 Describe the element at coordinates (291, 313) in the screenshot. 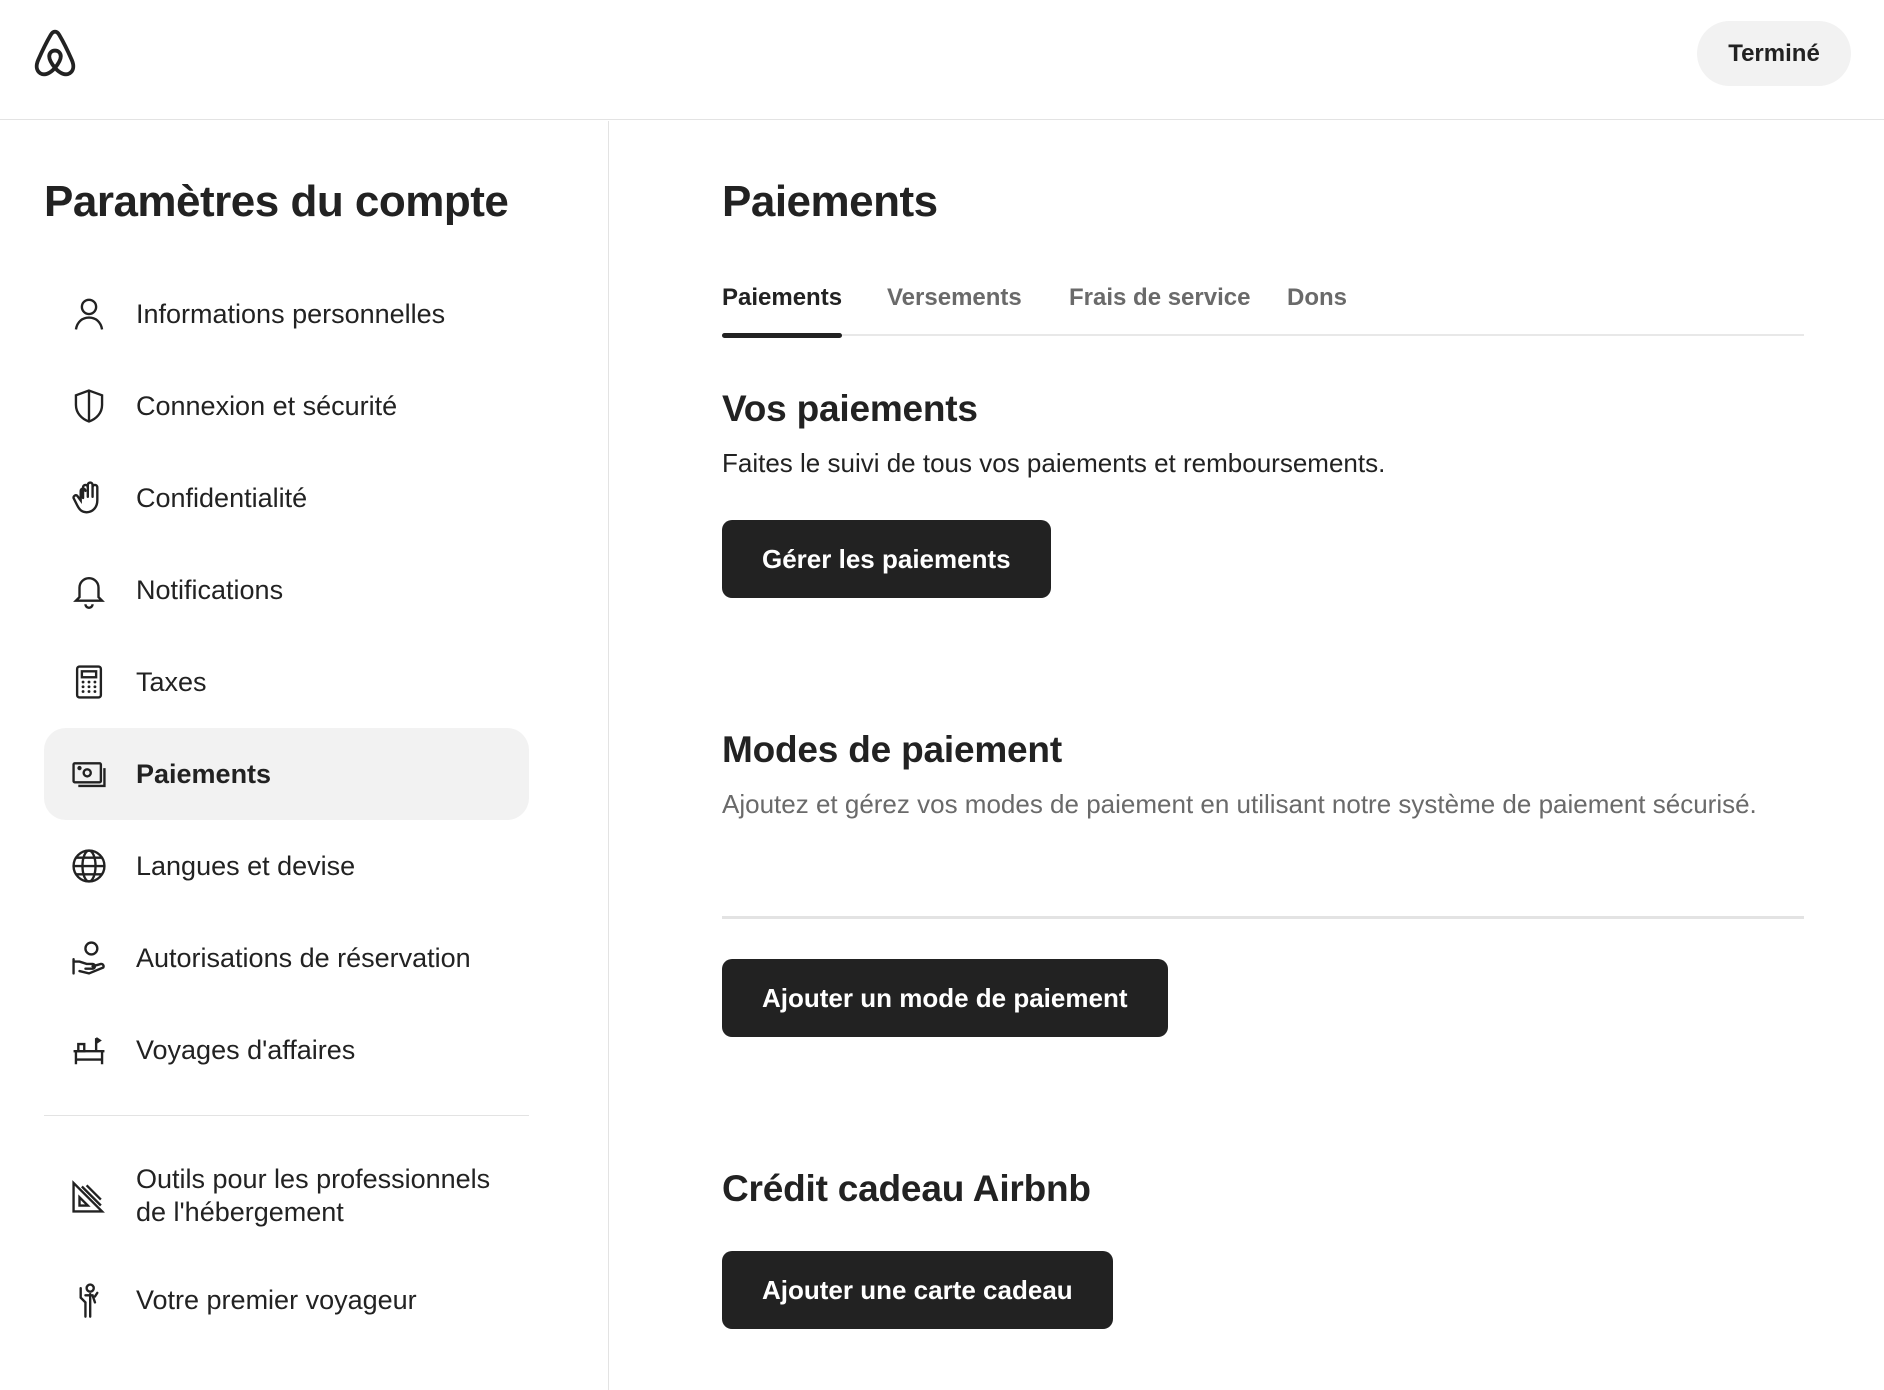

I see `sidebar-item-label: Informations personnelles` at that location.